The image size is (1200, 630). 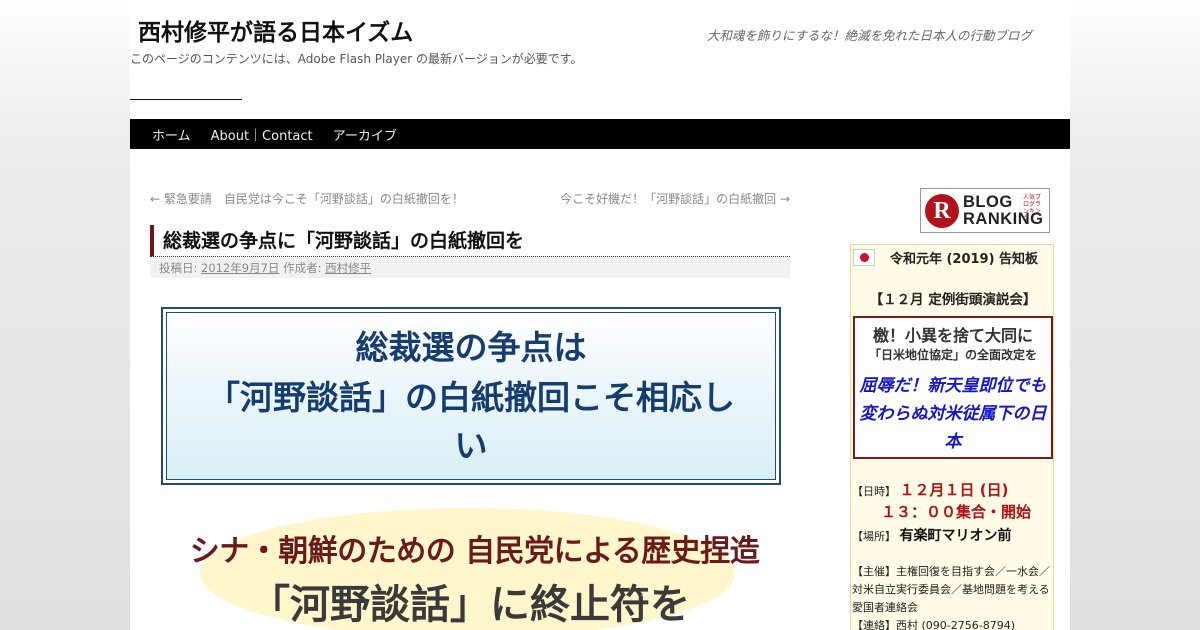 What do you see at coordinates (365, 134) in the screenshot?
I see `nav-item-archive: アーカイブ` at bounding box center [365, 134].